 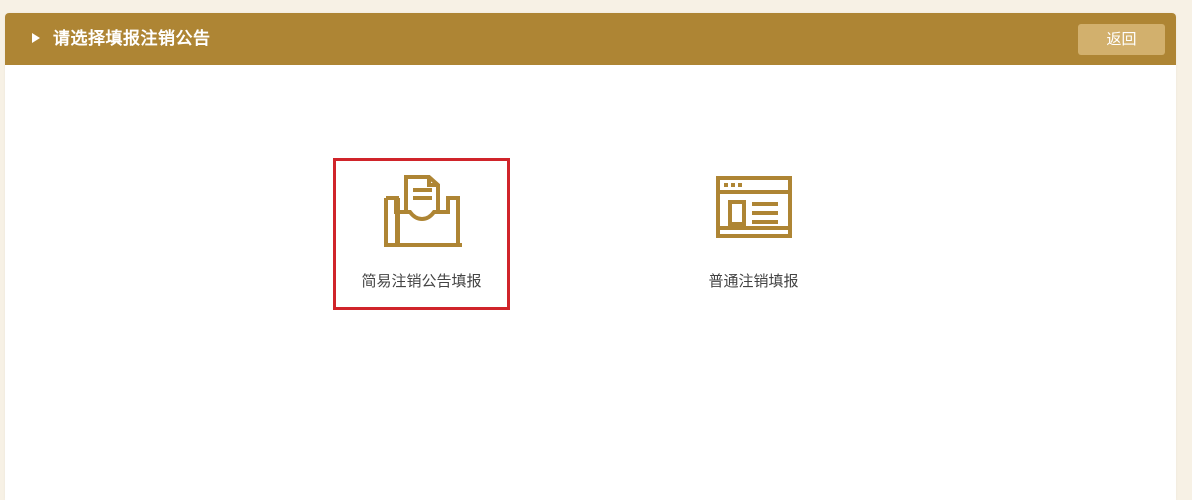 What do you see at coordinates (132, 39) in the screenshot?
I see `page-title: 请选择填报注销公告` at bounding box center [132, 39].